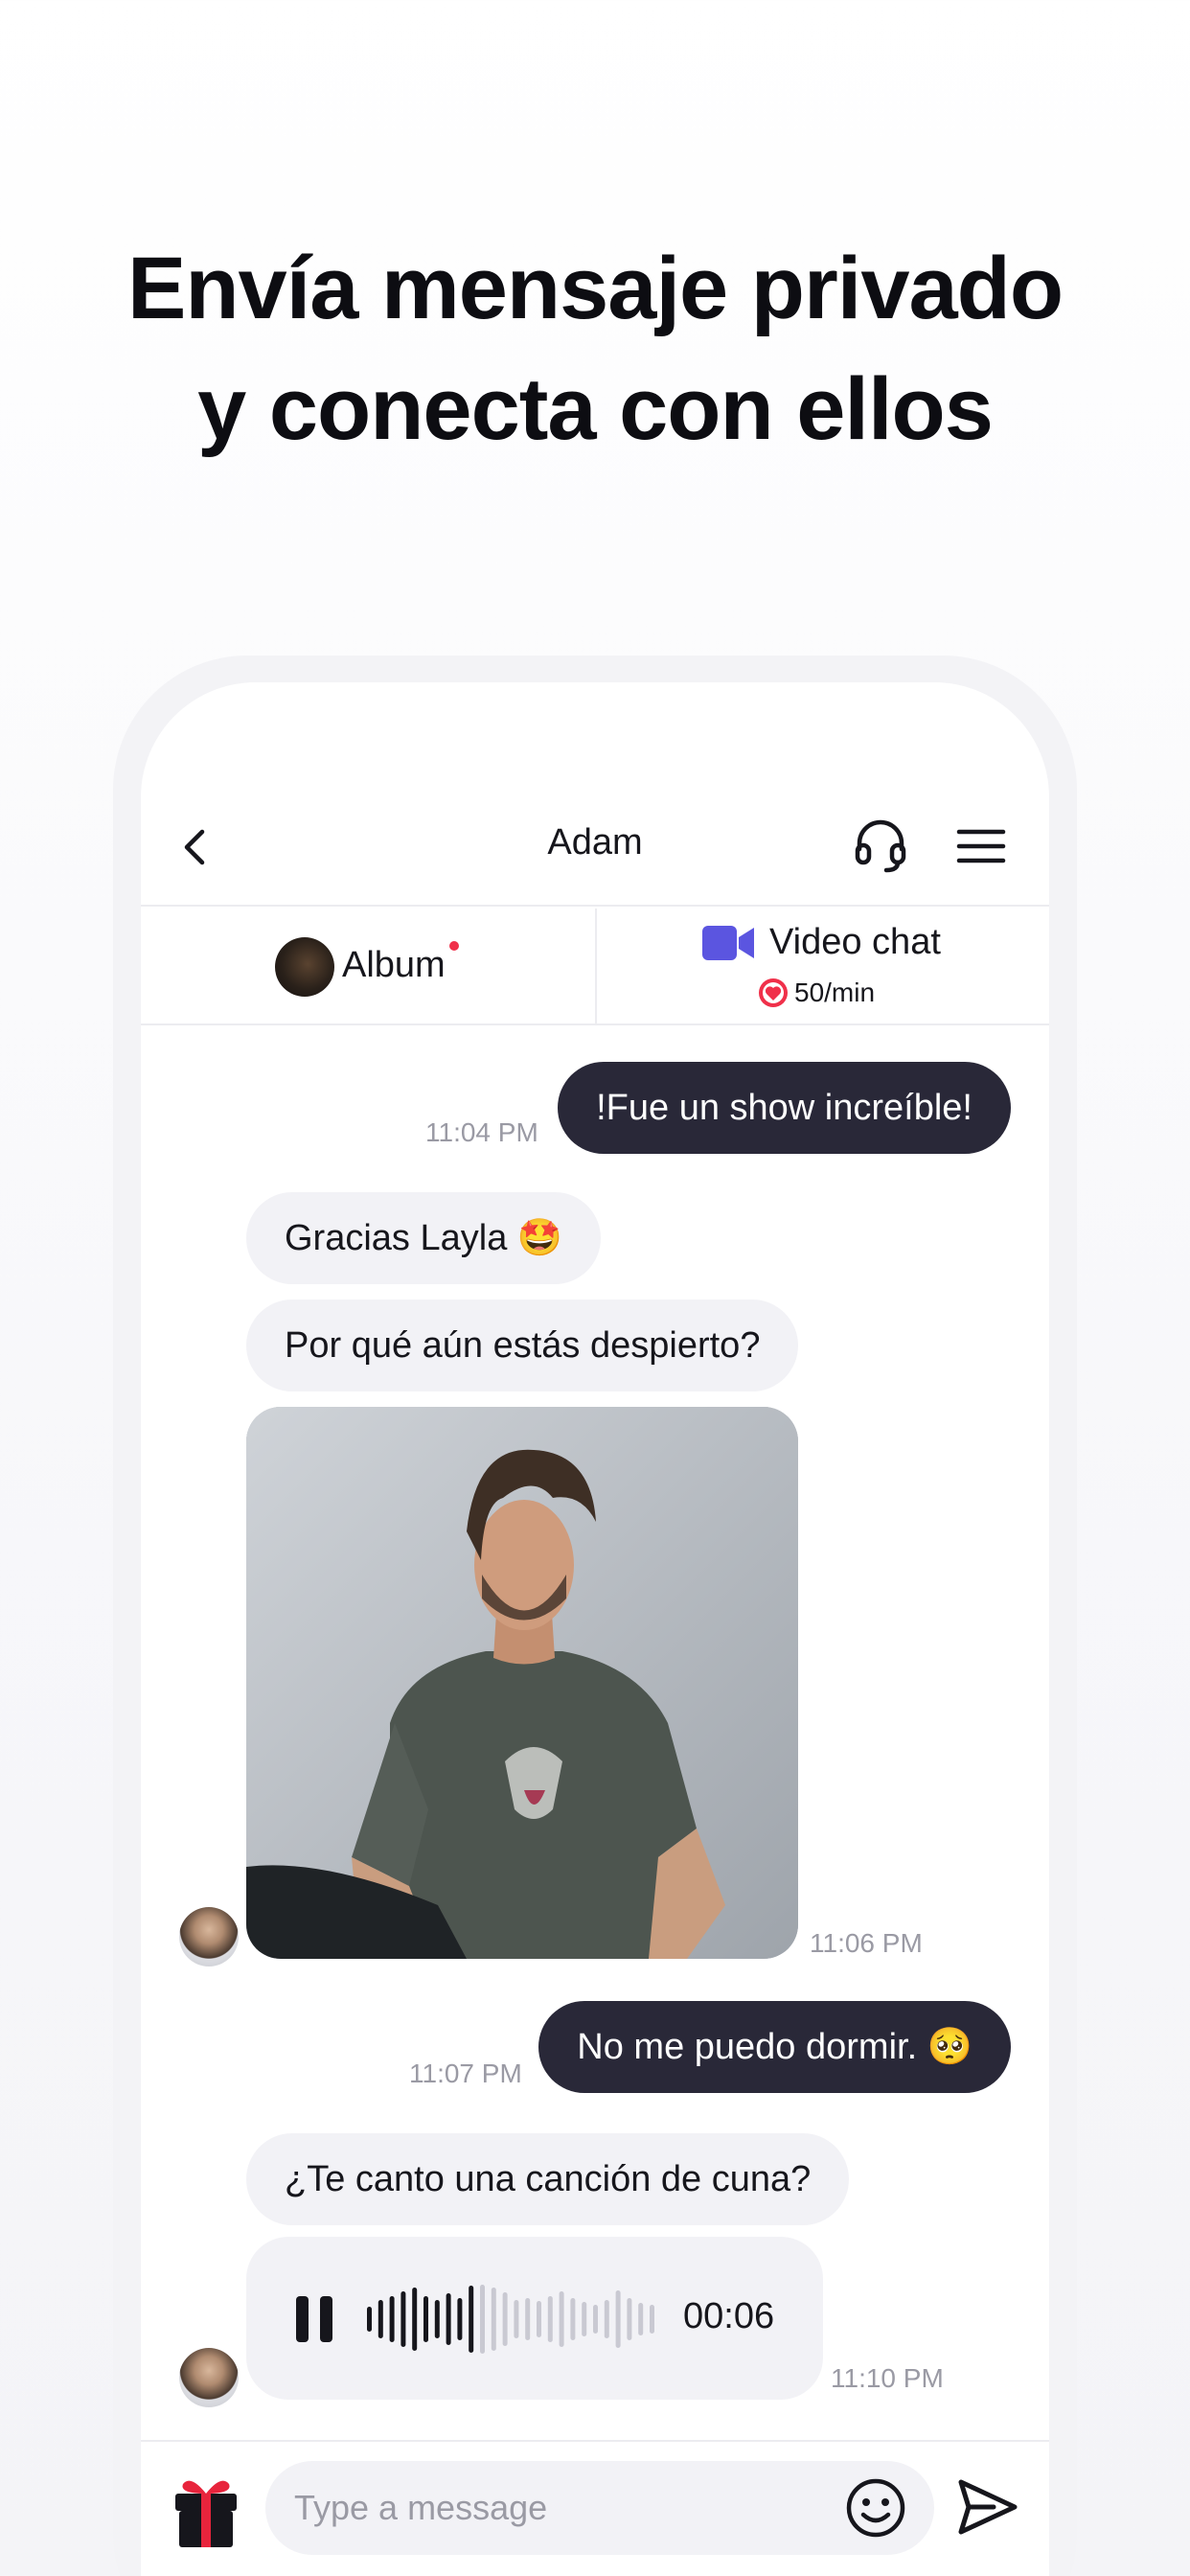  Describe the element at coordinates (394, 965) in the screenshot. I see `album-label: Album` at that location.